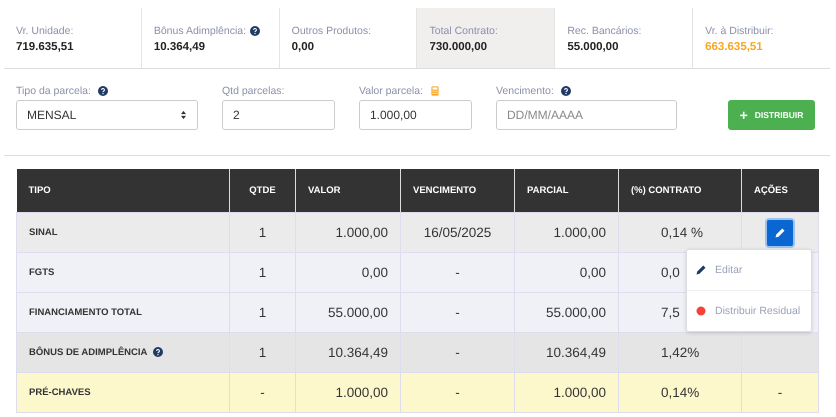 The width and height of the screenshot is (836, 417). Describe the element at coordinates (45, 31) in the screenshot. I see `summary-label: Vr. Unidade:` at that location.